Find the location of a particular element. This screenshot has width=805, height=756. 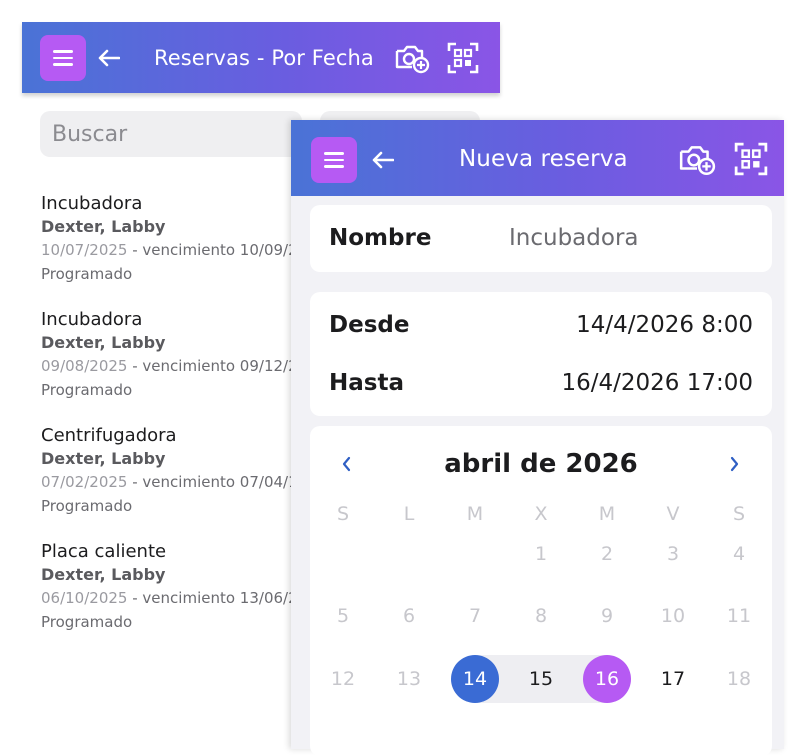

list-app-bar: Reservas - Por Fecha is located at coordinates (261, 57).